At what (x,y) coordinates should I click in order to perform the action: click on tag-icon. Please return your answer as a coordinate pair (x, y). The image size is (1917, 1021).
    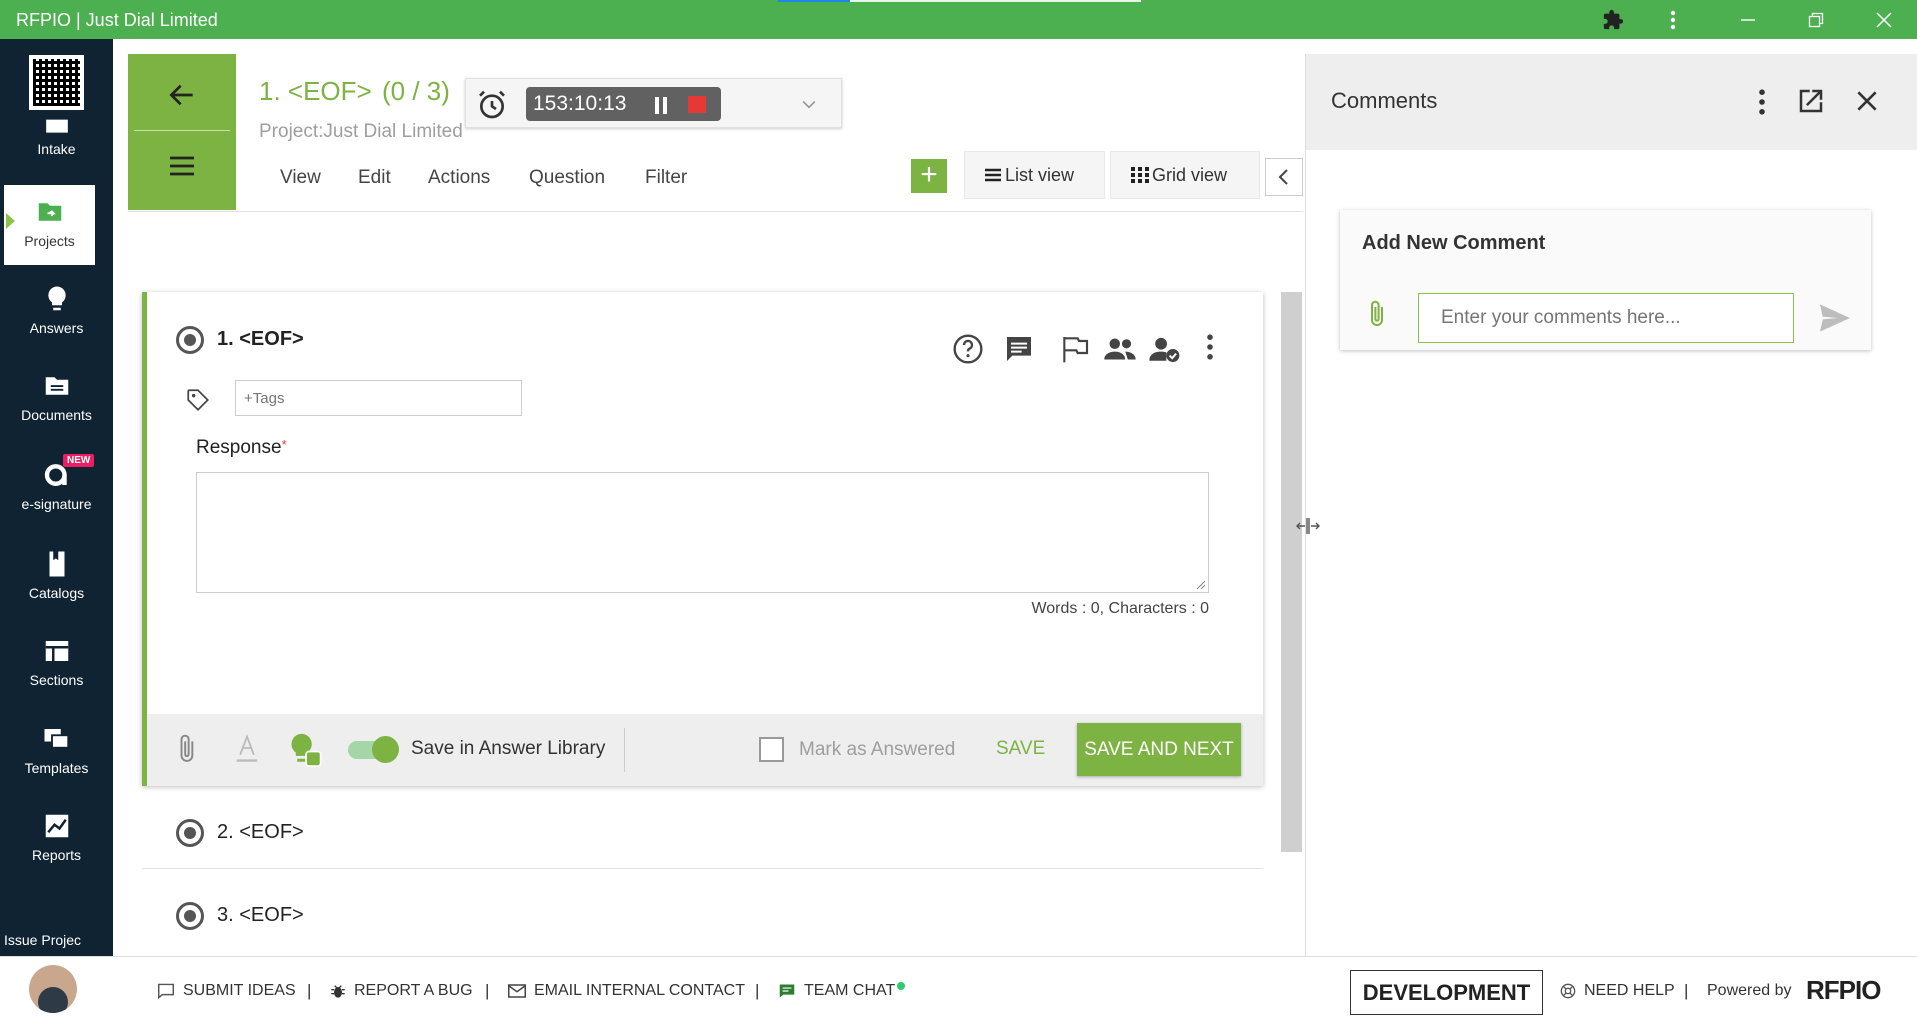
    Looking at the image, I should click on (198, 402).